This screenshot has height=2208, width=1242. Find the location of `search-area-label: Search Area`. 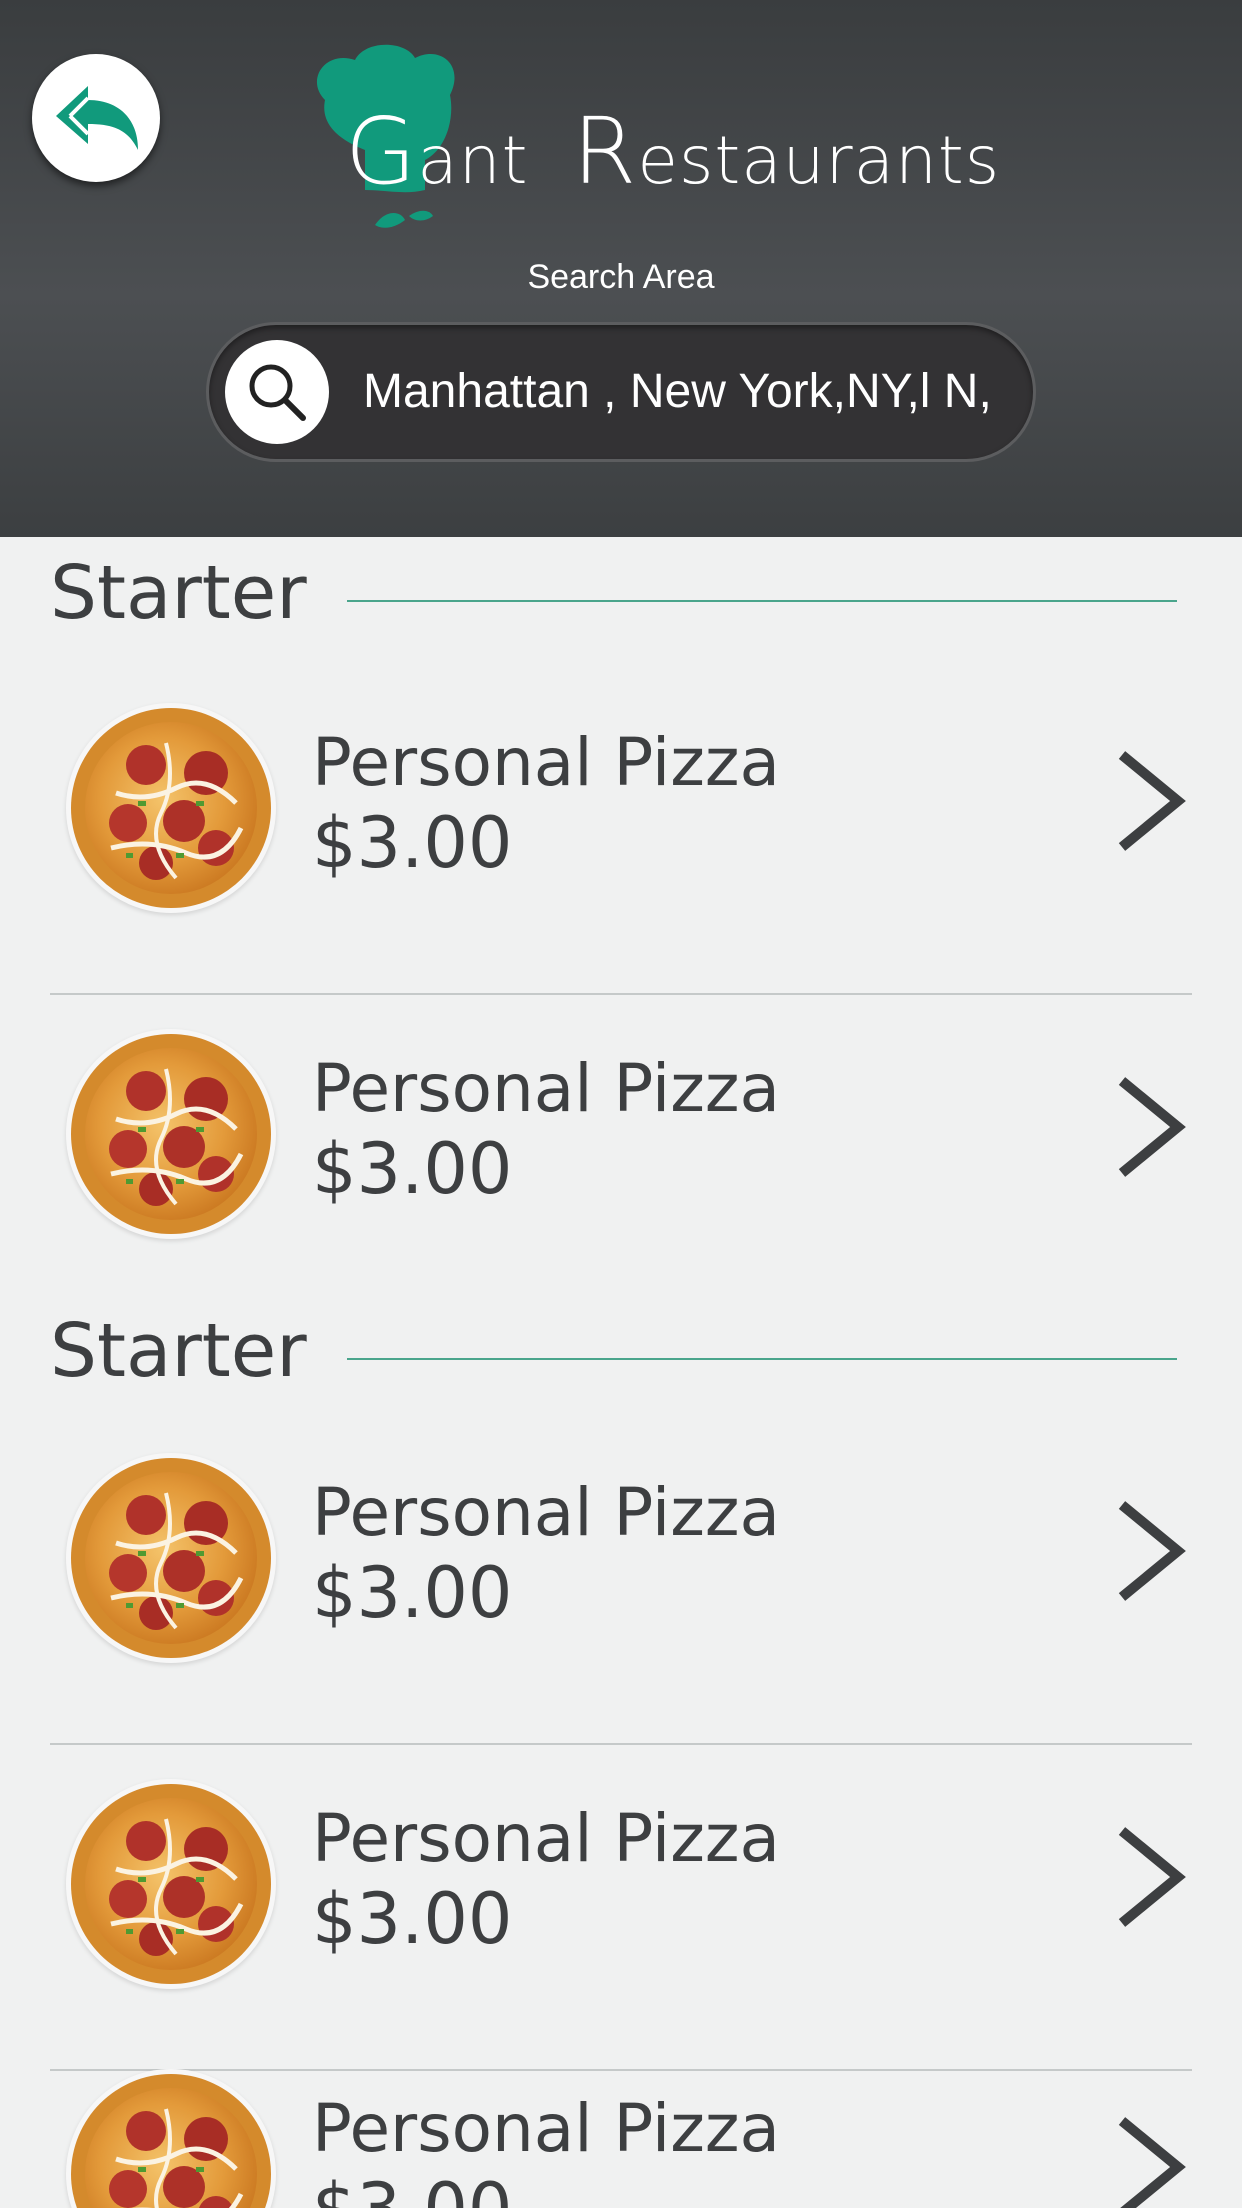

search-area-label: Search Area is located at coordinates (621, 277).